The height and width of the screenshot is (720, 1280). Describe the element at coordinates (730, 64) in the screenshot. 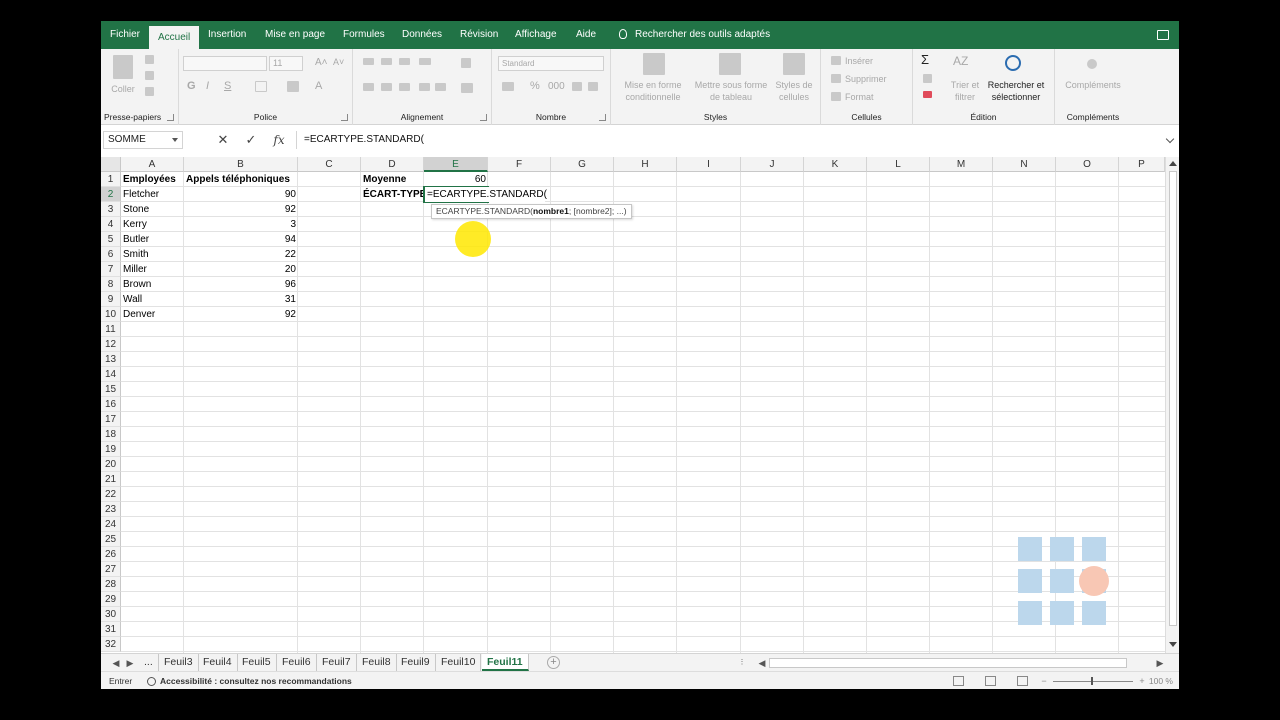

I see `format-as-table-icon` at that location.